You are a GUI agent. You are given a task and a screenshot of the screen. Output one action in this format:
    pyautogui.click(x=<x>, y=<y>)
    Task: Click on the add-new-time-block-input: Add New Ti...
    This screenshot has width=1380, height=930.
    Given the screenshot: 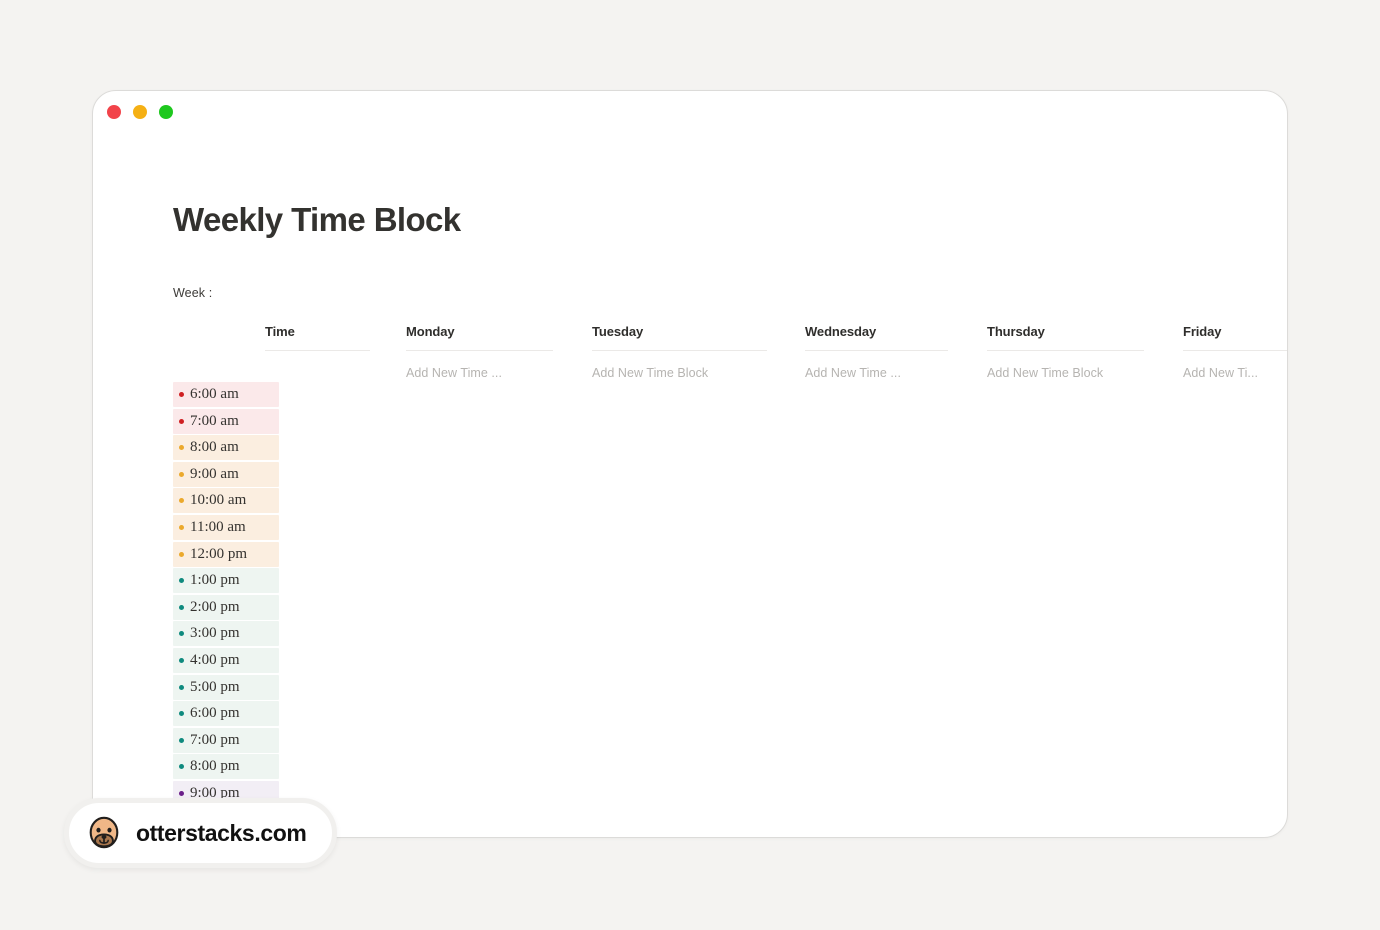 What is the action you would take?
    pyautogui.click(x=1235, y=373)
    